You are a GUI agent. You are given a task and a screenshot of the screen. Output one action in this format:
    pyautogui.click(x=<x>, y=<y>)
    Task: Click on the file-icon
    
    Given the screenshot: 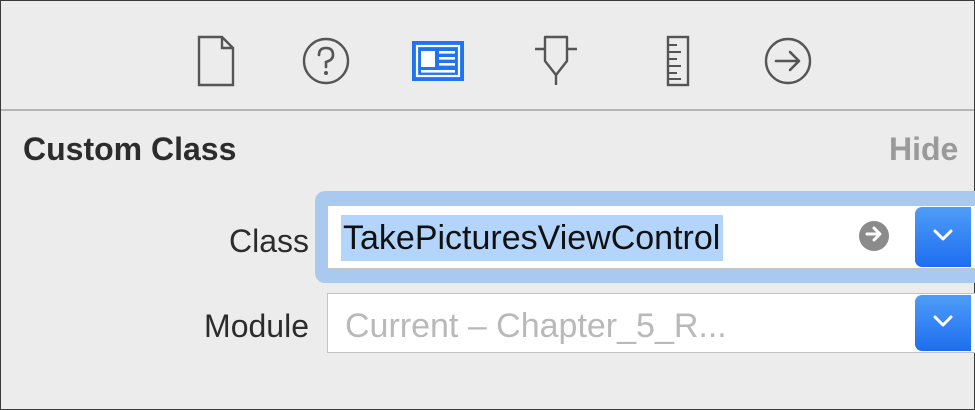 What is the action you would take?
    pyautogui.click(x=216, y=61)
    